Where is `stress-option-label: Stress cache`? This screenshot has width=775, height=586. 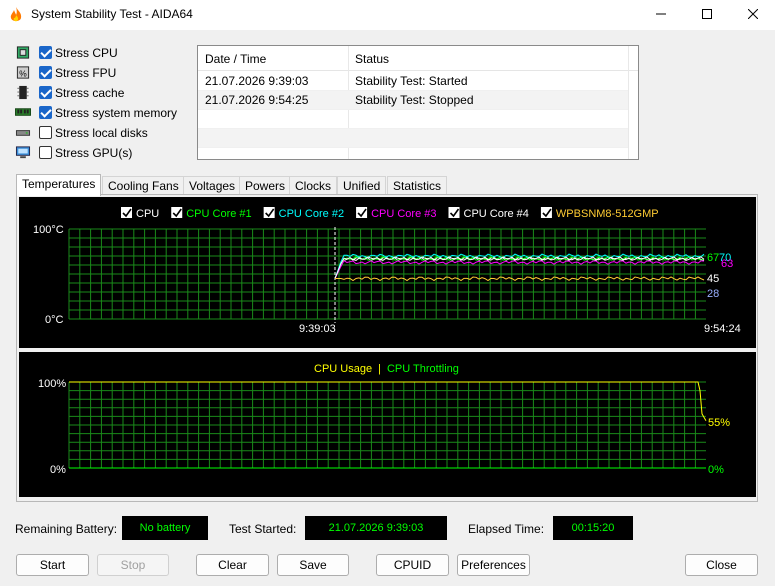 stress-option-label: Stress cache is located at coordinates (90, 93).